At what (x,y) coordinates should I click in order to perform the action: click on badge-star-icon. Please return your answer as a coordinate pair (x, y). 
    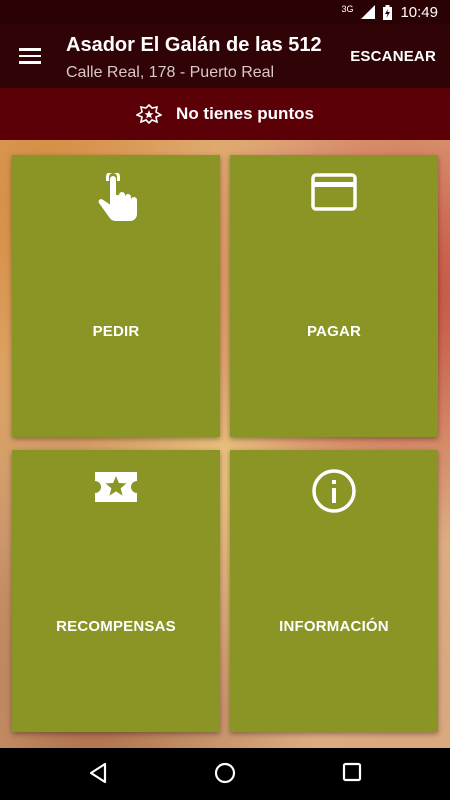
    Looking at the image, I should click on (149, 114).